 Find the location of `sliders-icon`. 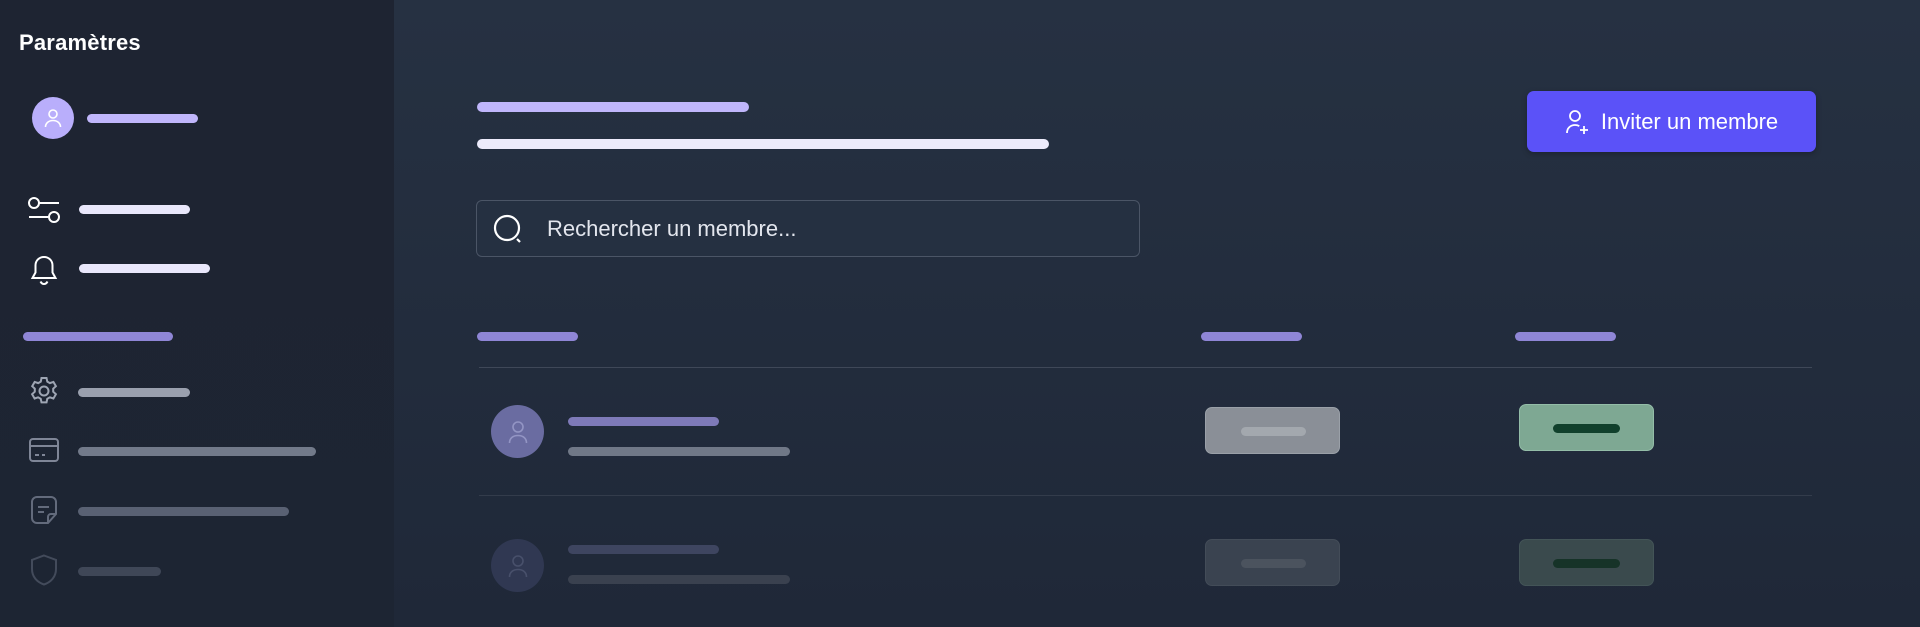

sliders-icon is located at coordinates (44, 210).